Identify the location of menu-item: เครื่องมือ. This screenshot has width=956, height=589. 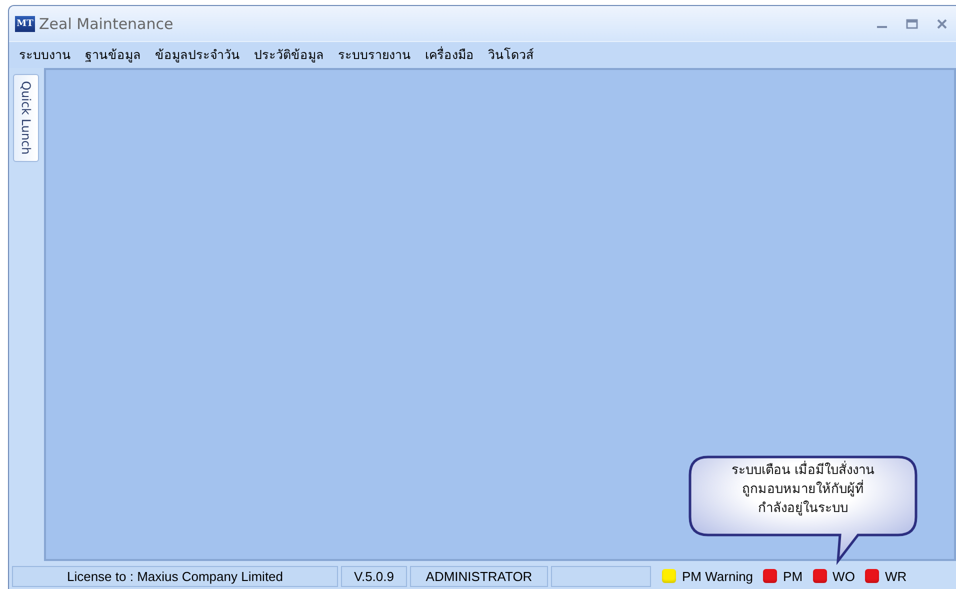
(449, 55).